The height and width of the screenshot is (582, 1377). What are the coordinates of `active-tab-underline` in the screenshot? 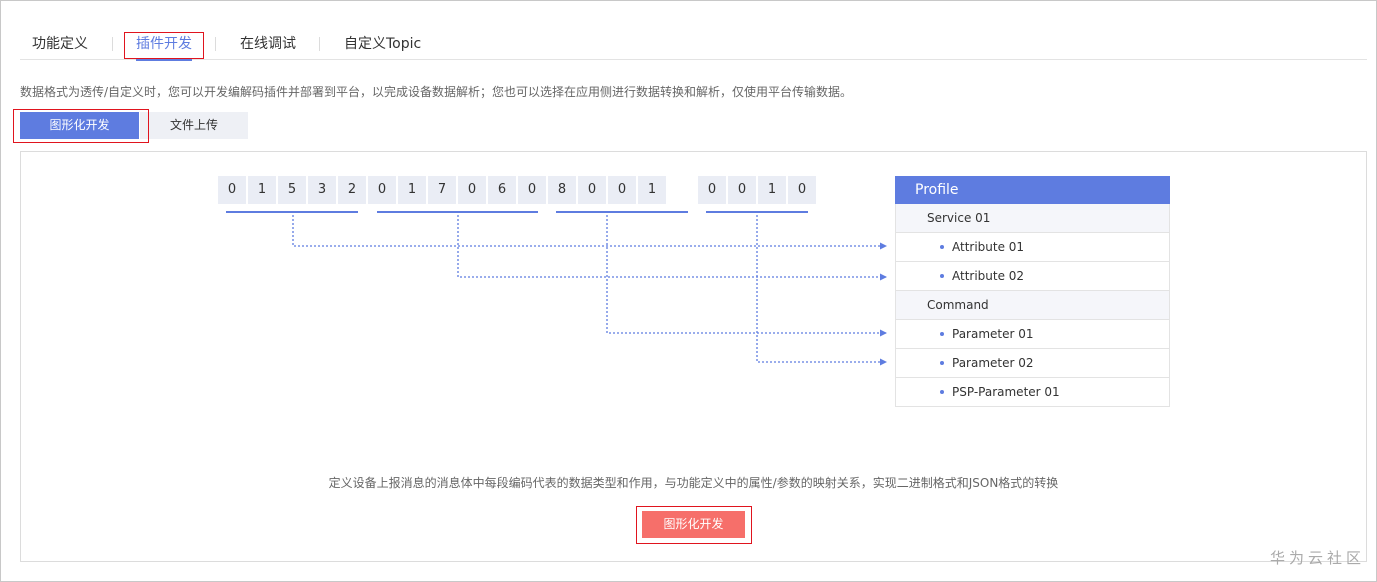 It's located at (164, 60).